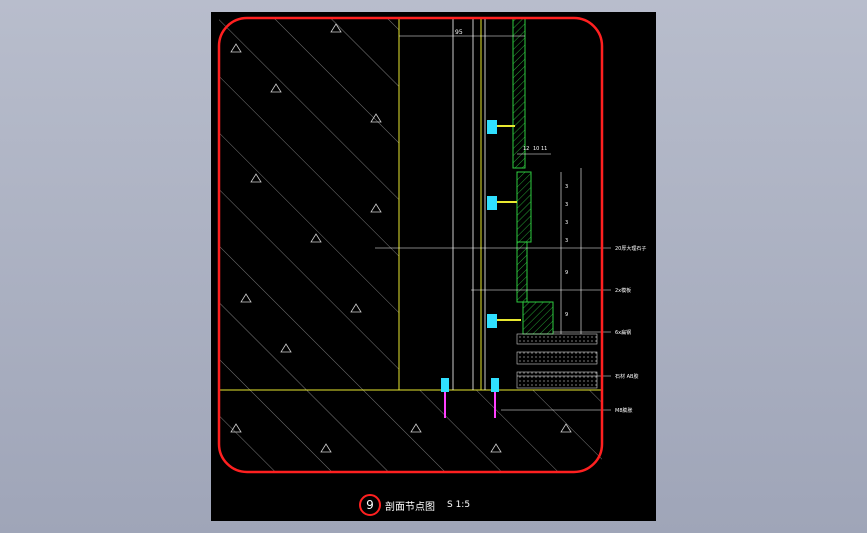 The height and width of the screenshot is (533, 867). What do you see at coordinates (623, 332) in the screenshot?
I see `callout-3: 6x扁钢` at bounding box center [623, 332].